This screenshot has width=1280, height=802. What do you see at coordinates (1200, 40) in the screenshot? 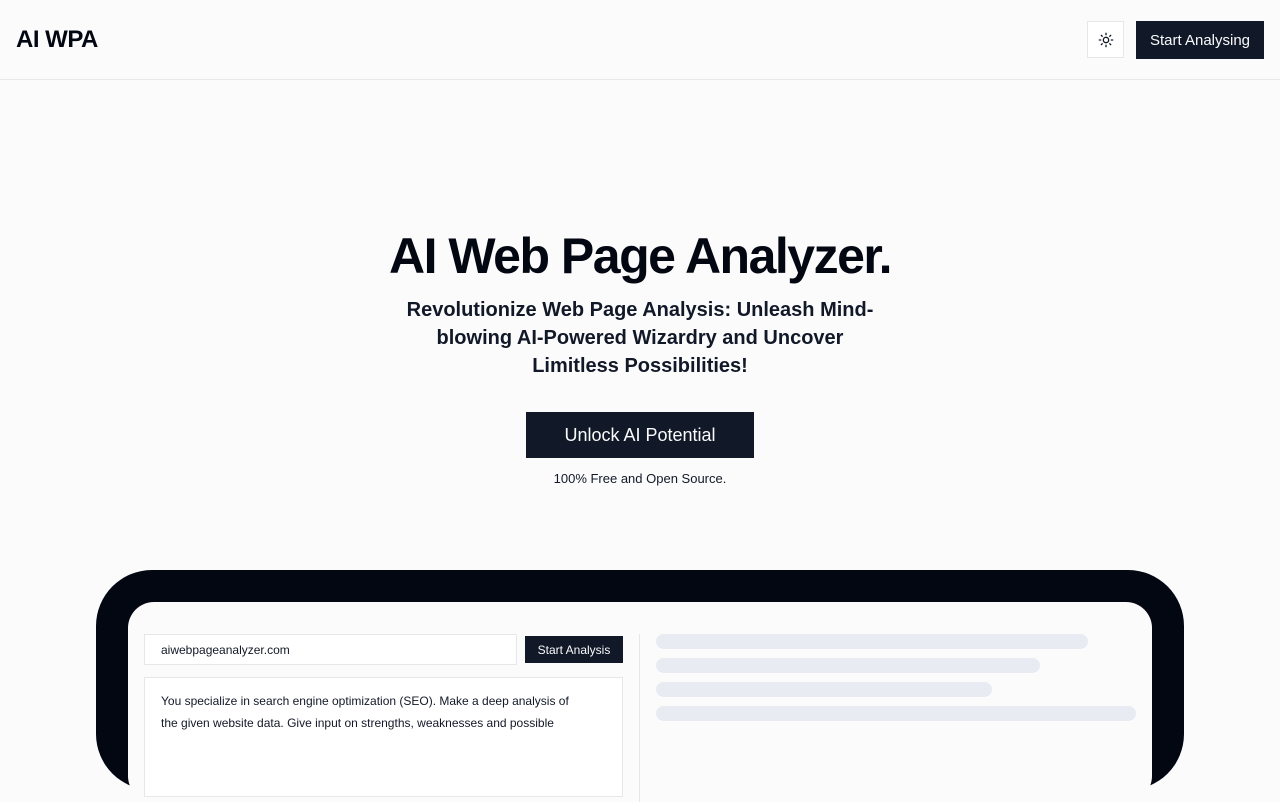
I see `start-analysing-button: Start Analysing` at bounding box center [1200, 40].